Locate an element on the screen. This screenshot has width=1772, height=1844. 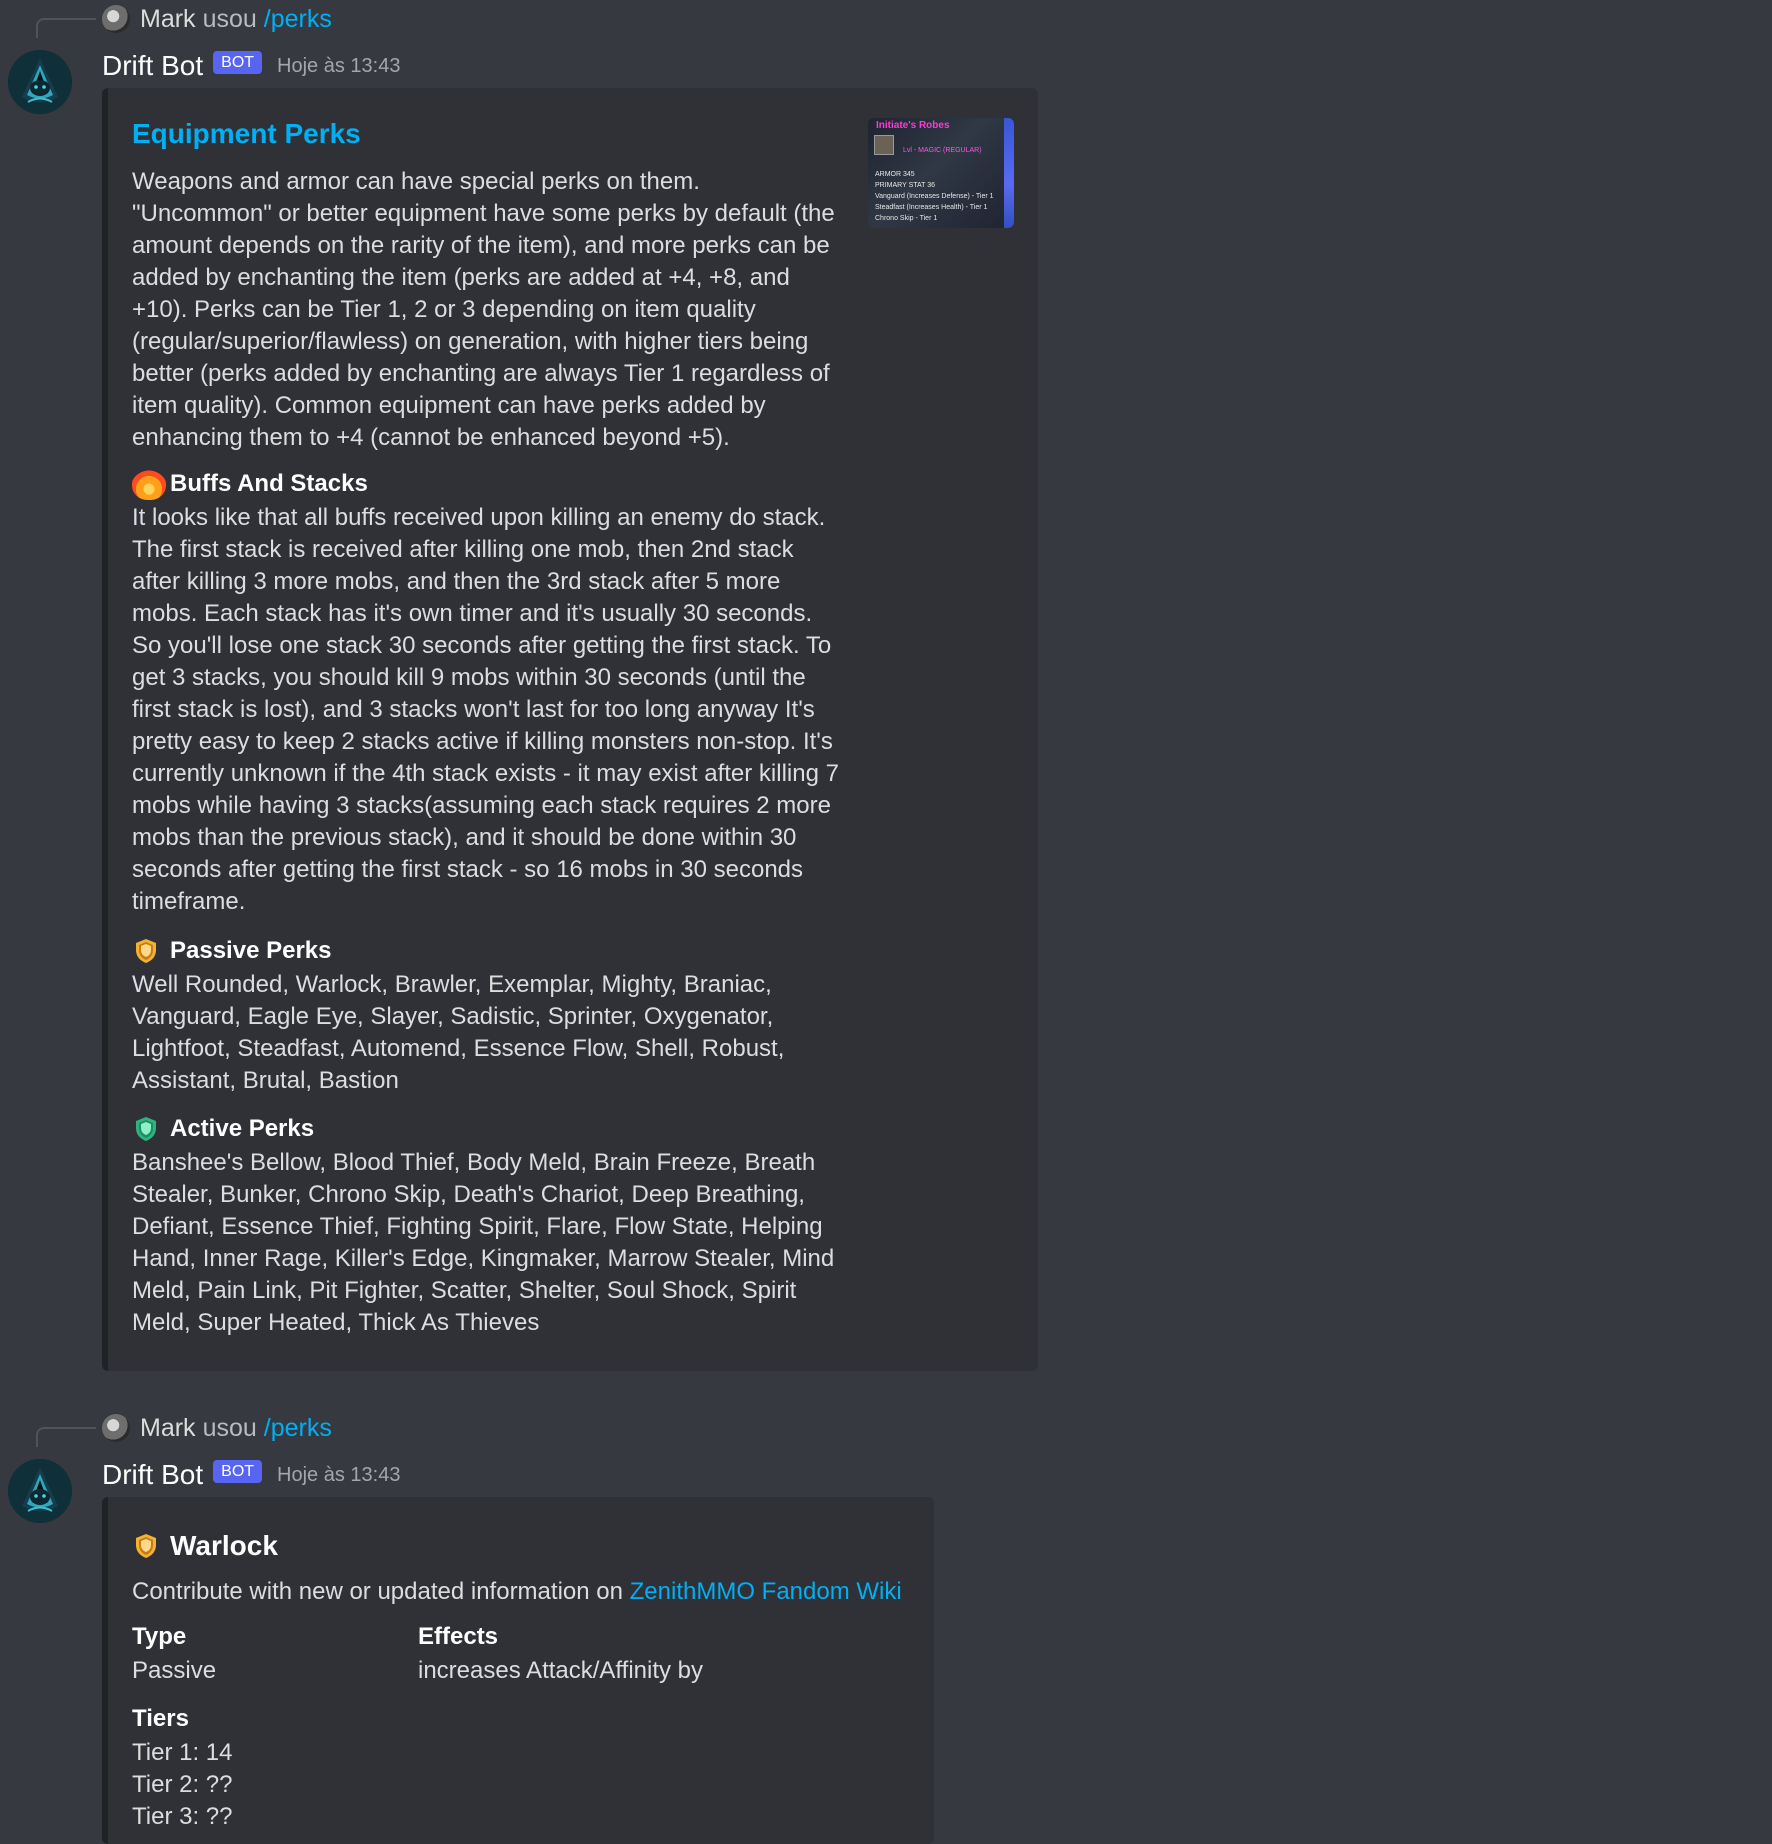
type-value: Passive is located at coordinates (174, 1670).